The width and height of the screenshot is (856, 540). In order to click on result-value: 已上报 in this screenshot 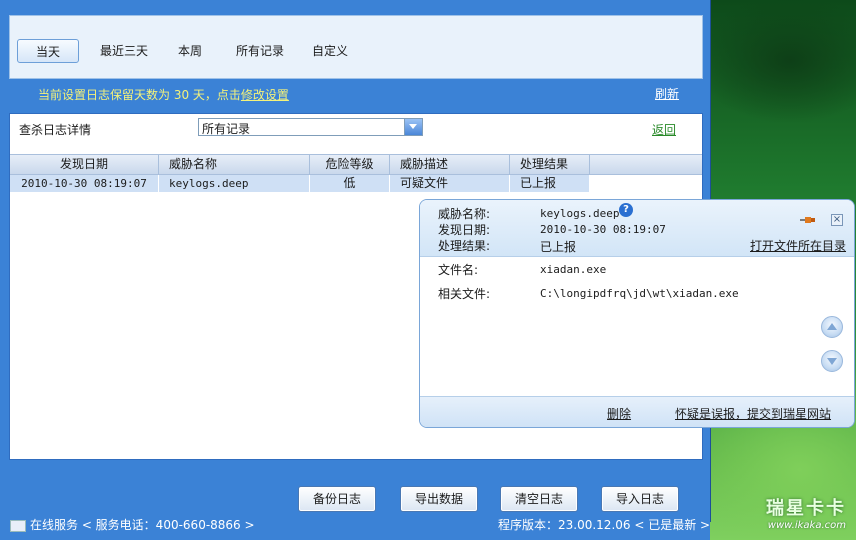, I will do `click(558, 247)`.